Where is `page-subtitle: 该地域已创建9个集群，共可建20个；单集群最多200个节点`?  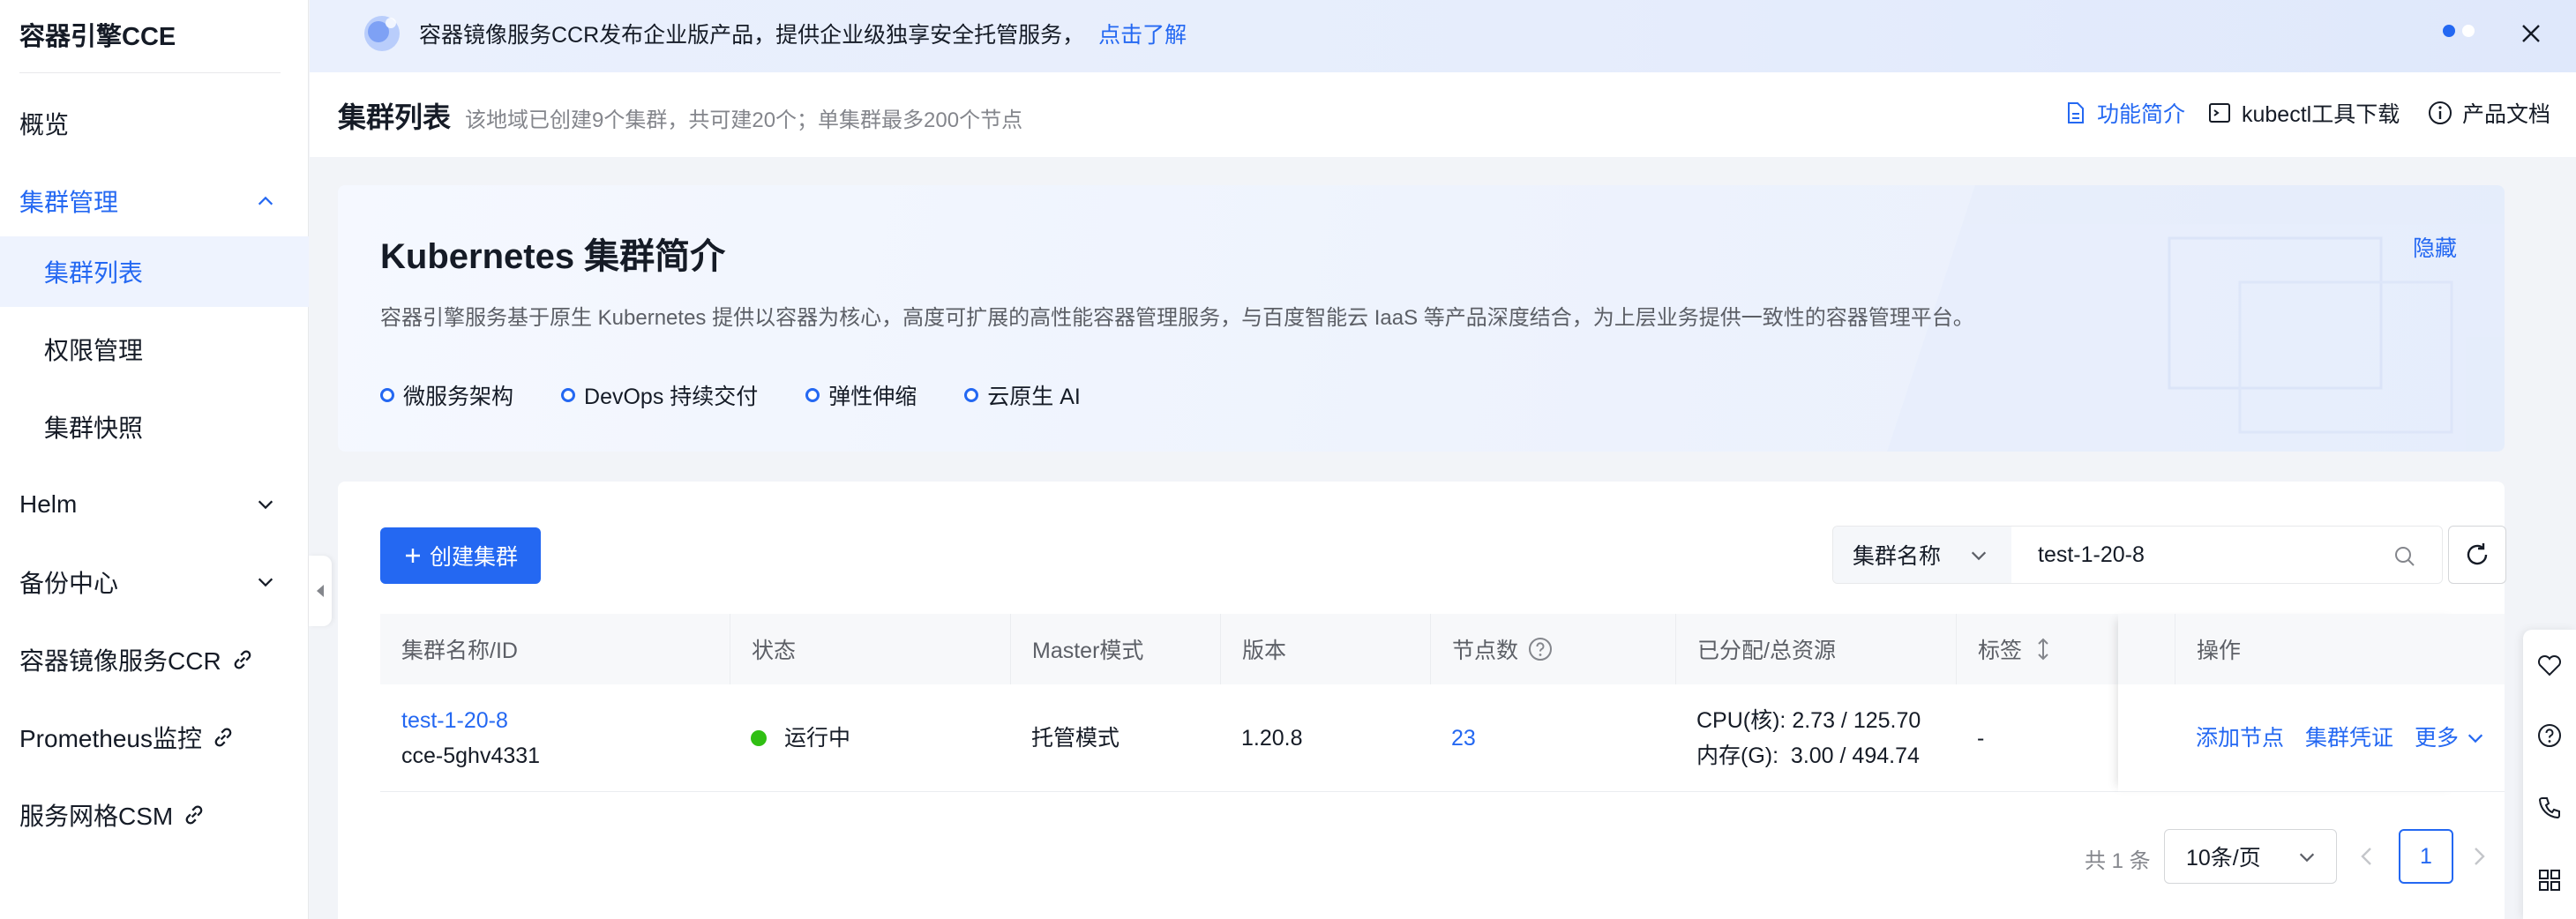
page-subtitle: 该地域已创建9个集群，共可建20个；单集群最多200个节点 is located at coordinates (744, 120).